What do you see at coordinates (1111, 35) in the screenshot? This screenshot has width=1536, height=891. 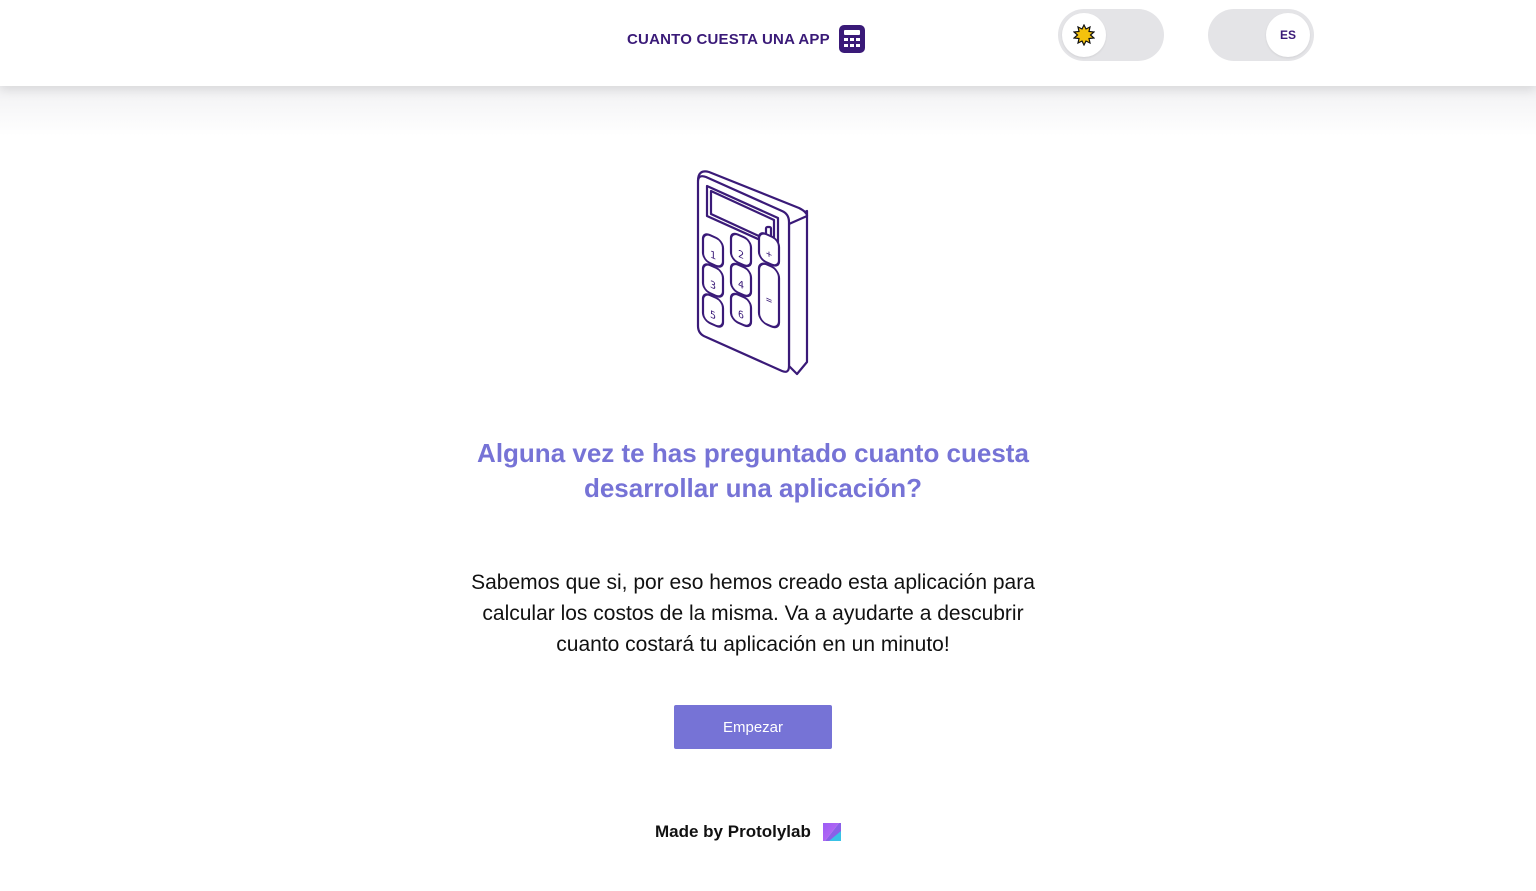 I see `theme-toggle` at bounding box center [1111, 35].